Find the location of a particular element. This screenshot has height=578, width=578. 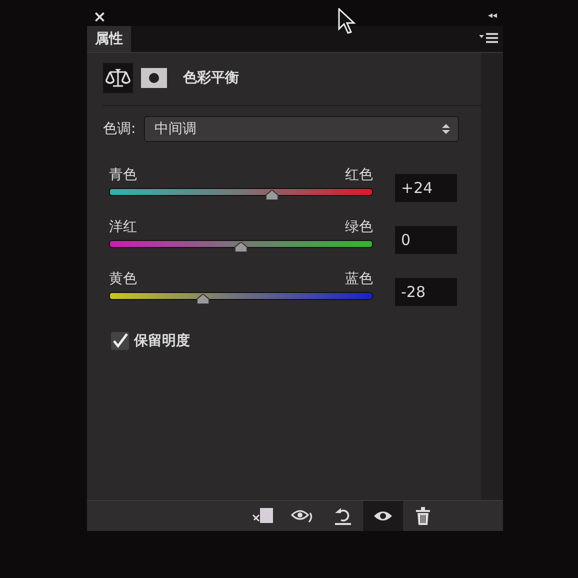

eye-icon is located at coordinates (383, 516).